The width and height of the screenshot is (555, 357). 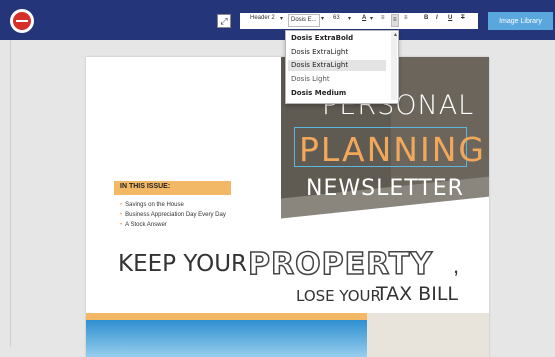 What do you see at coordinates (395, 20) in the screenshot?
I see `align-center-button: ≡` at bounding box center [395, 20].